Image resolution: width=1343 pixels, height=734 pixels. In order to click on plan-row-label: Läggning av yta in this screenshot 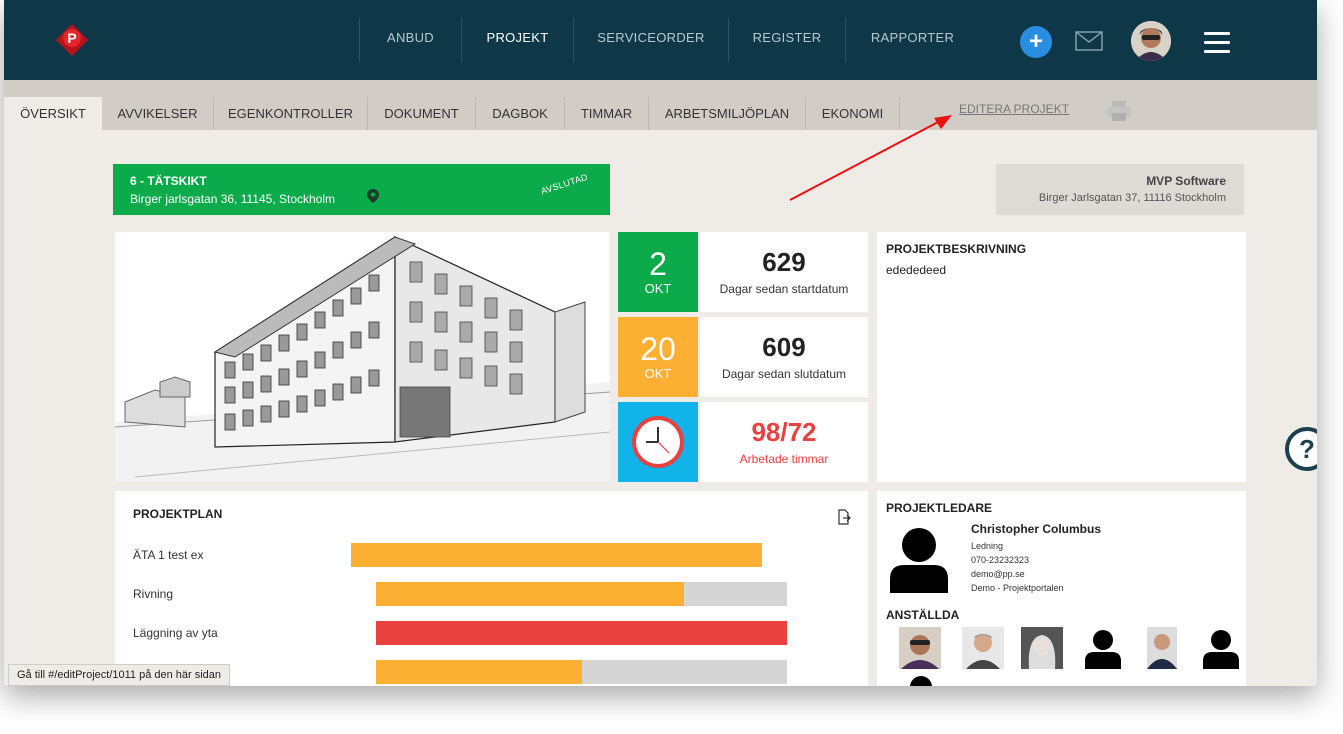, I will do `click(175, 633)`.